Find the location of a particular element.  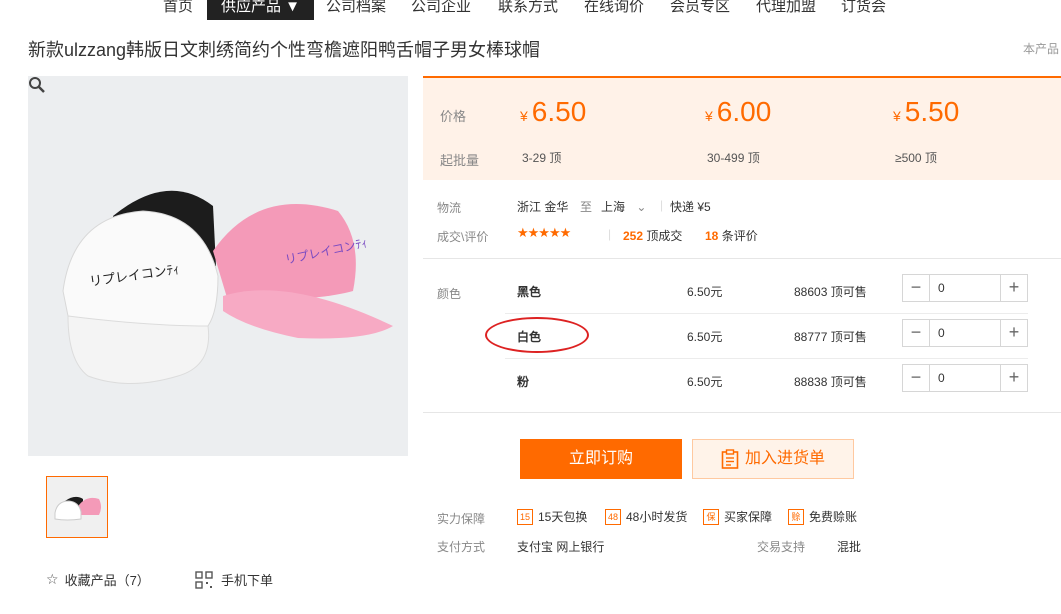

logistics-label: 物流 is located at coordinates (449, 208).